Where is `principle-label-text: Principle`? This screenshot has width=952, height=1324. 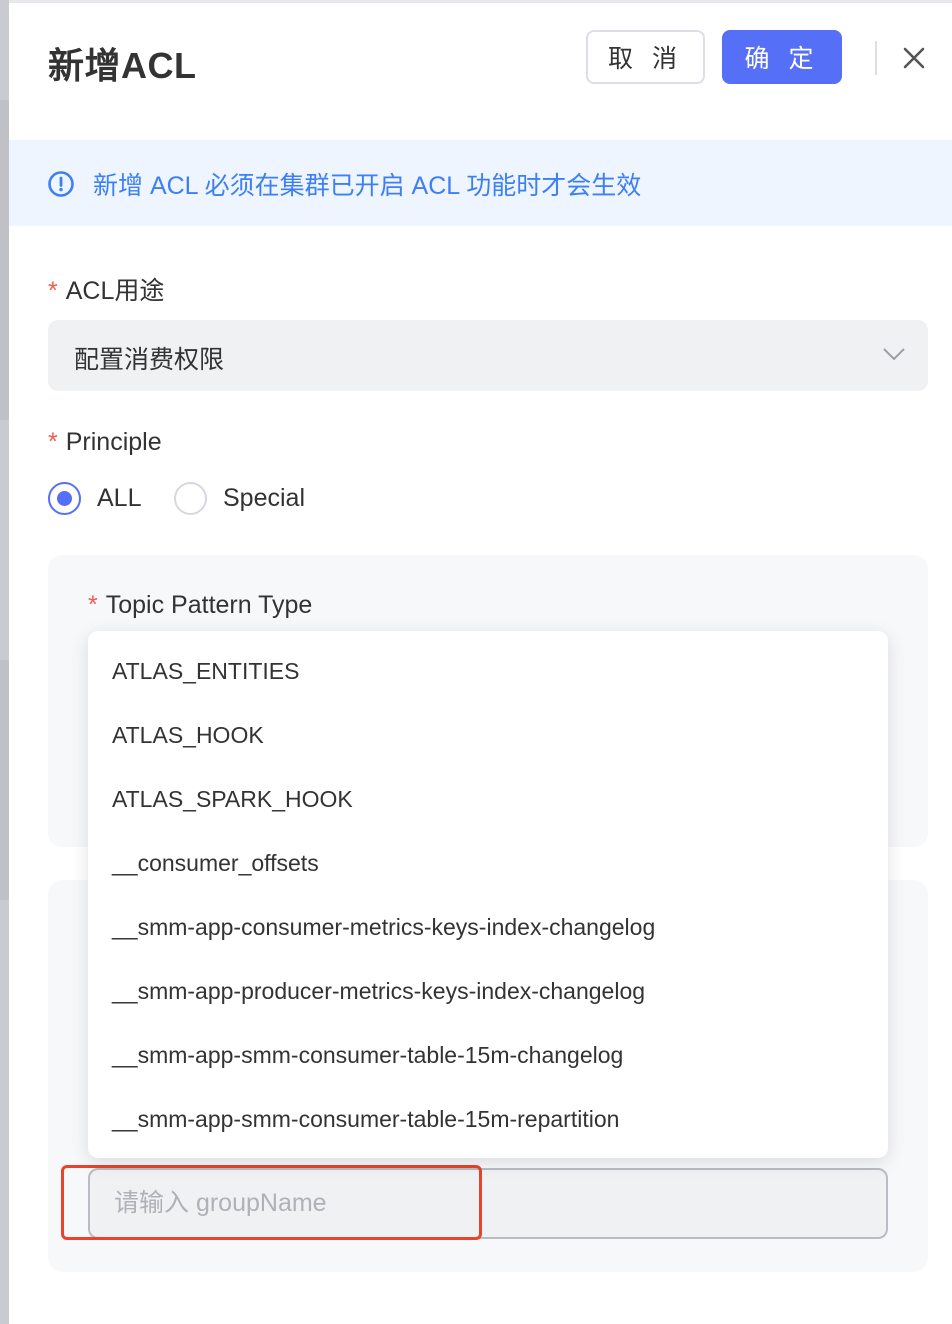 principle-label-text: Principle is located at coordinates (113, 442).